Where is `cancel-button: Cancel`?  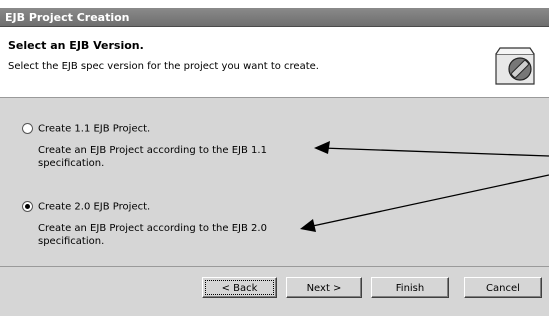 cancel-button: Cancel is located at coordinates (503, 287).